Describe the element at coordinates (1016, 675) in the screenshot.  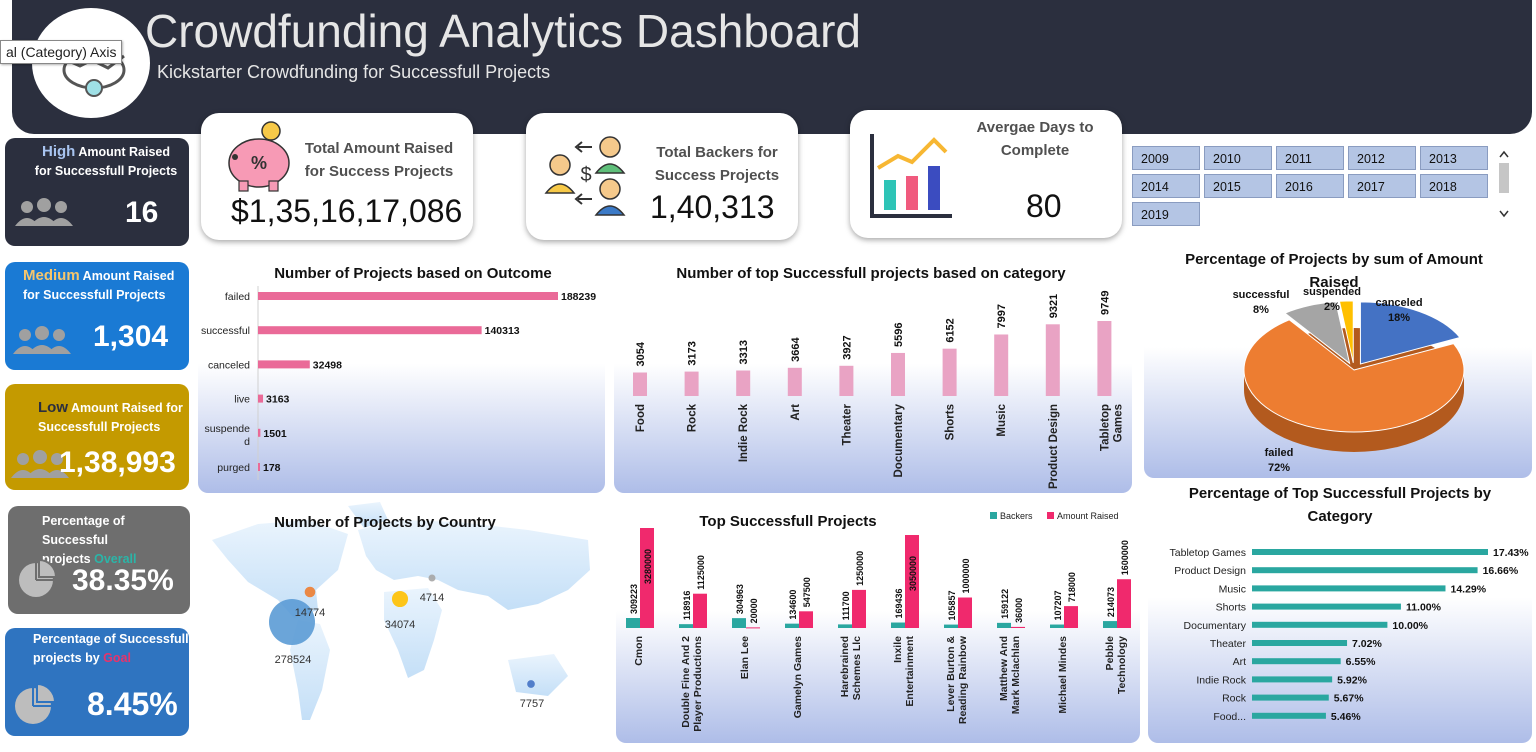
I see `project-axis-label: Mark Mclachlan` at that location.